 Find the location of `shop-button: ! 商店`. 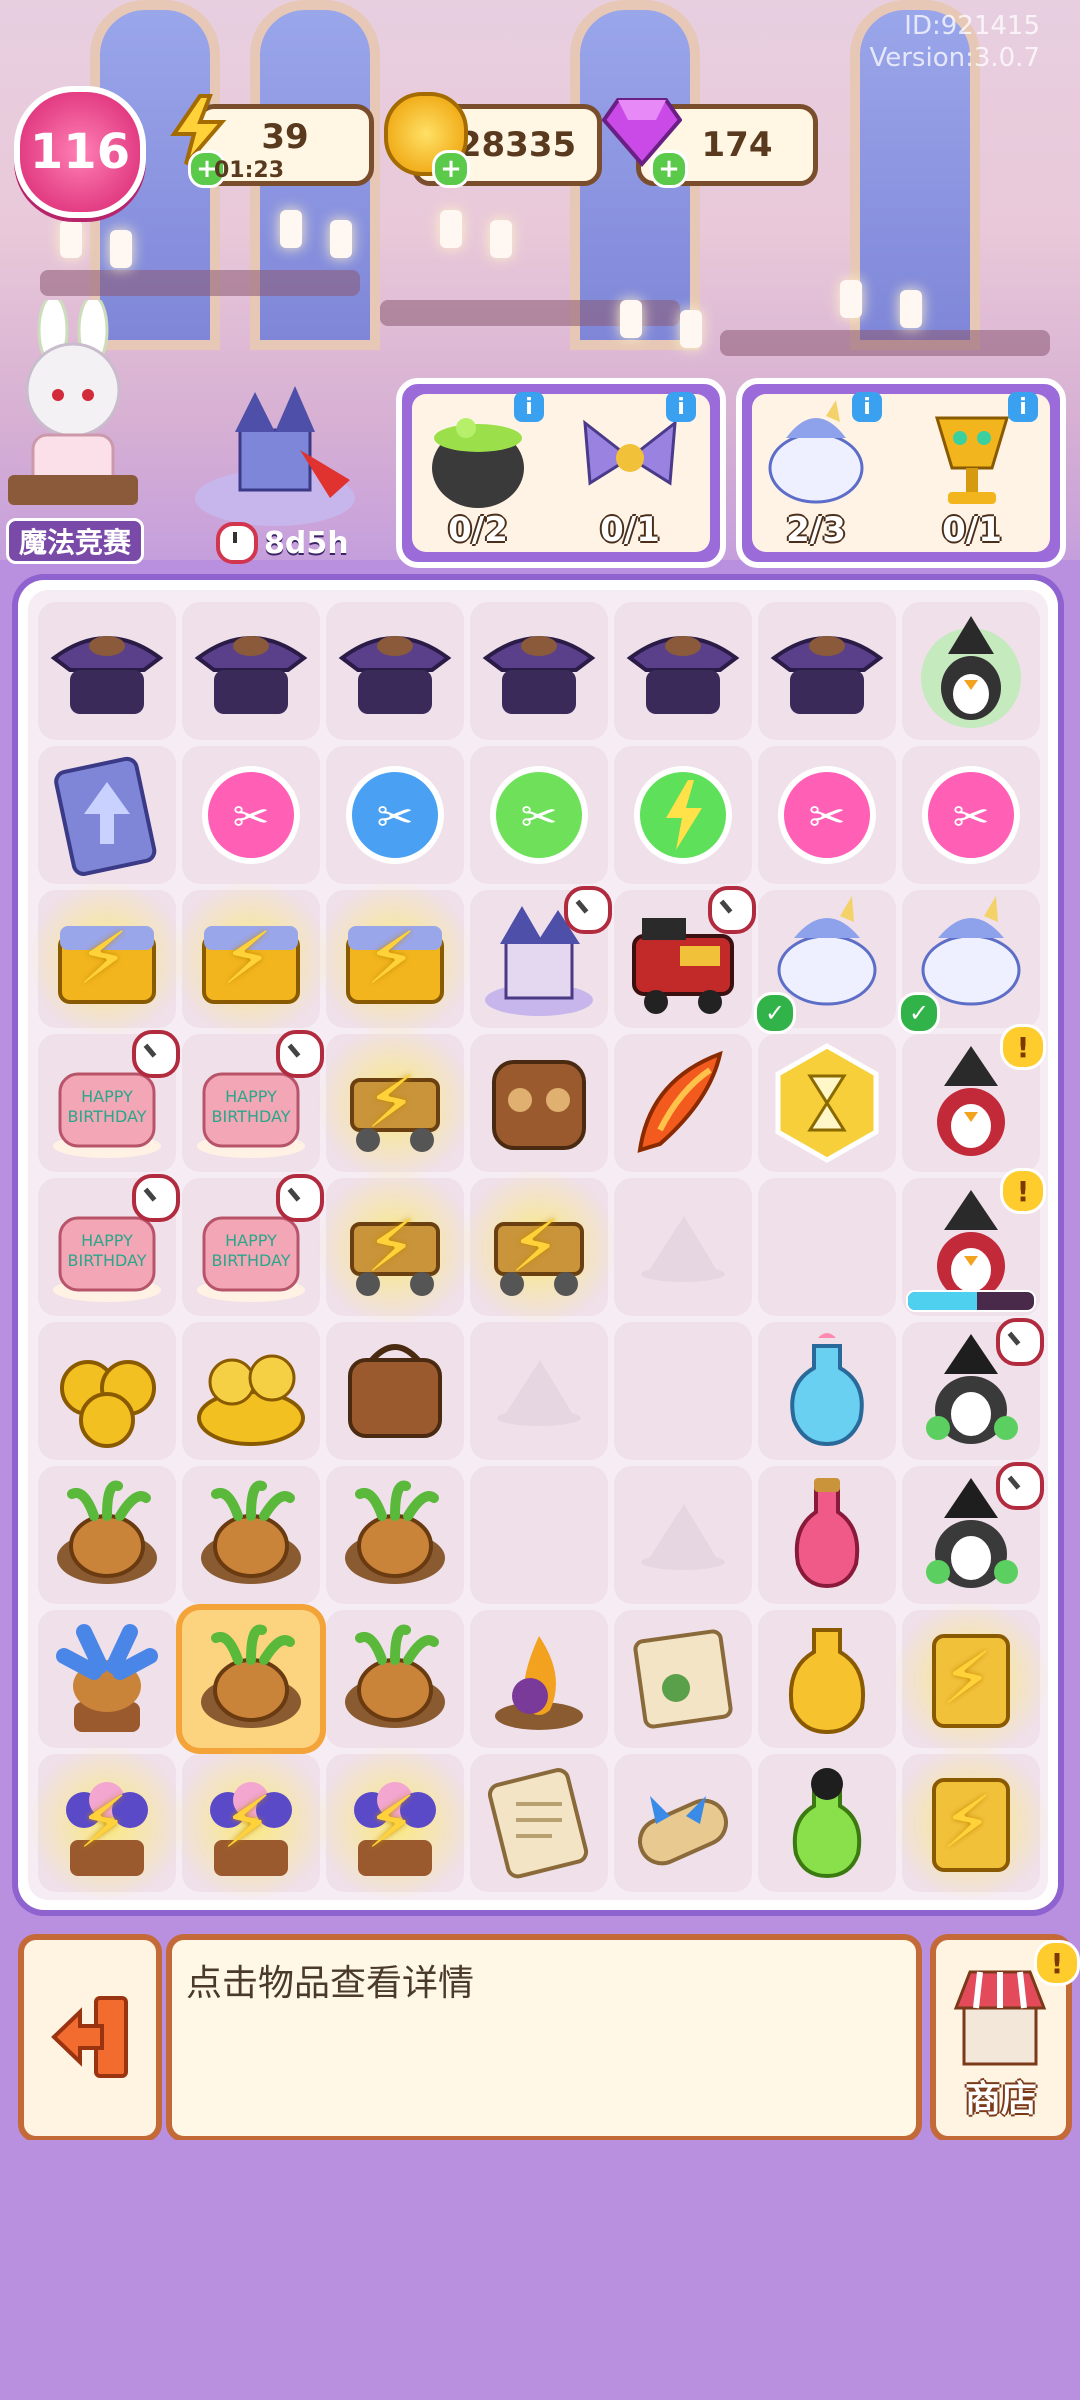

shop-button: ! 商店 is located at coordinates (1005, 2038).